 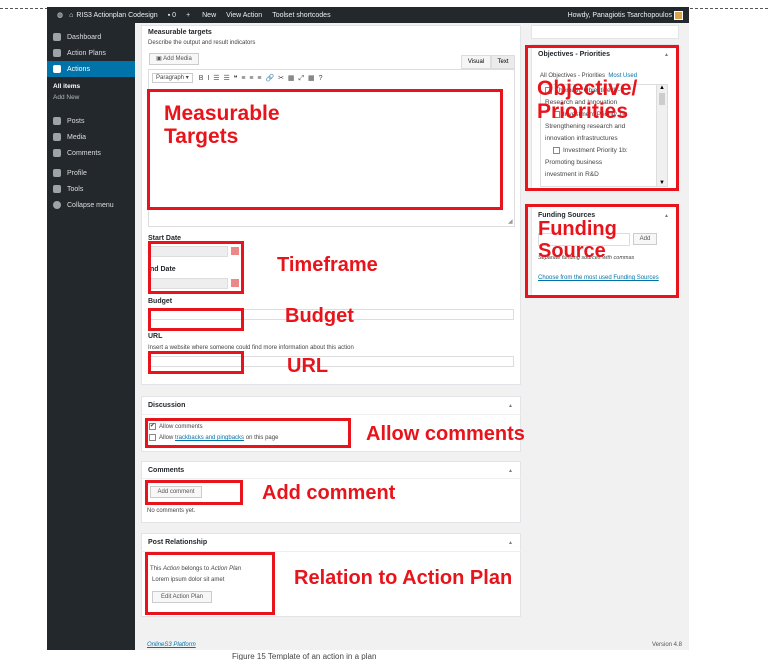 I want to click on sidebar-item-actions: Actions, so click(x=91, y=69).